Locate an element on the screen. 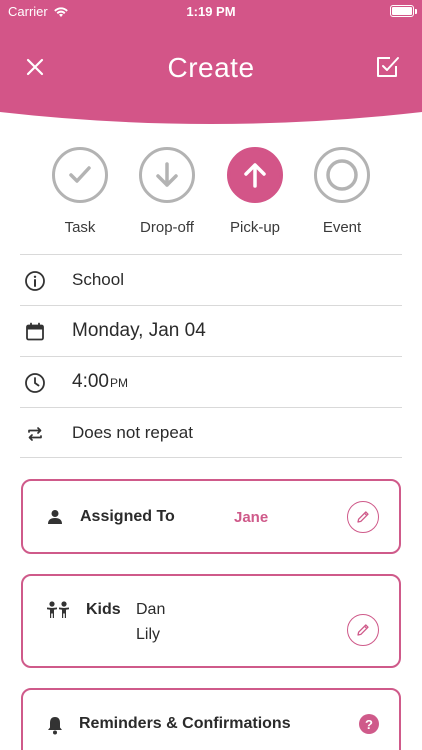 The height and width of the screenshot is (750, 422). status-time: 1:19 PM is located at coordinates (211, 11).